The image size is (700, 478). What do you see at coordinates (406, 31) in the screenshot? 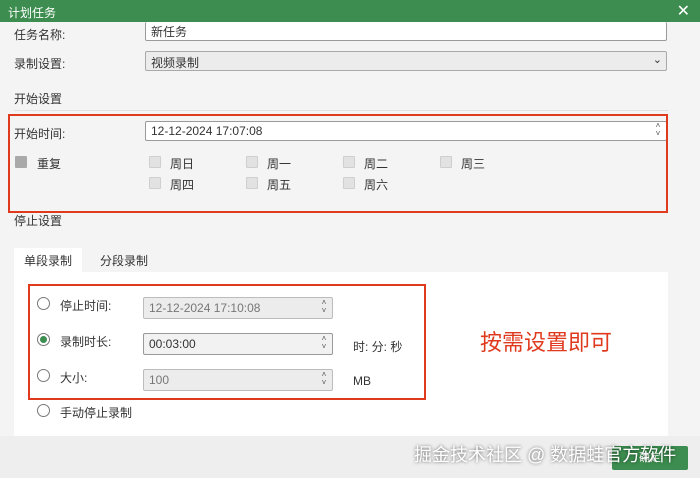
I see `task-name-input: 新任务` at bounding box center [406, 31].